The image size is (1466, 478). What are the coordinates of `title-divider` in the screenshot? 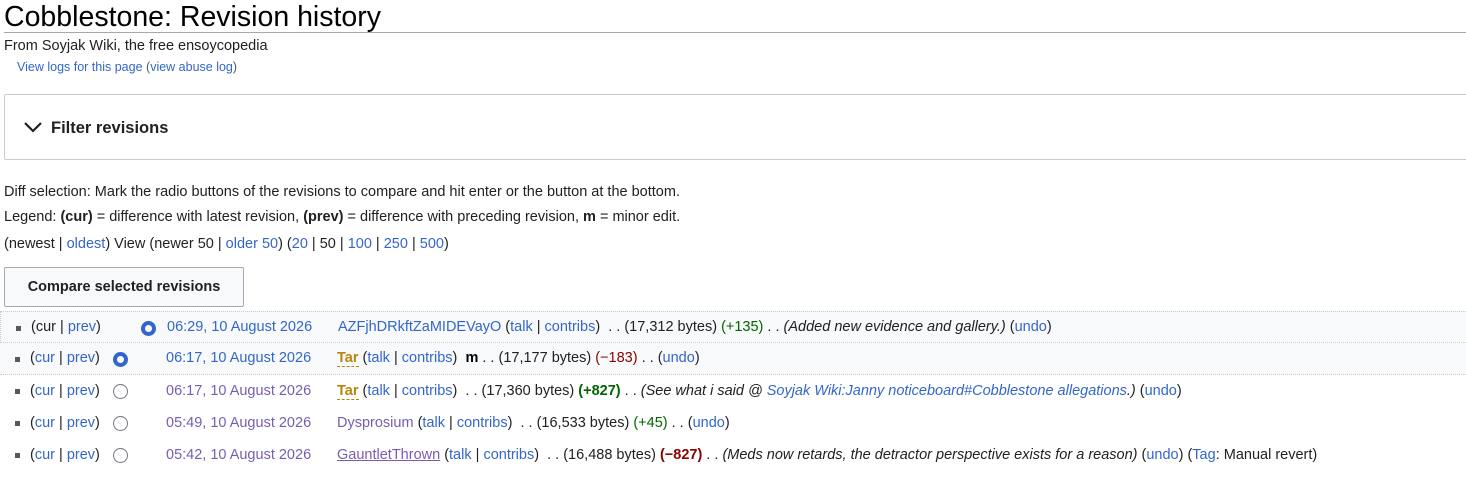 It's located at (735, 32).